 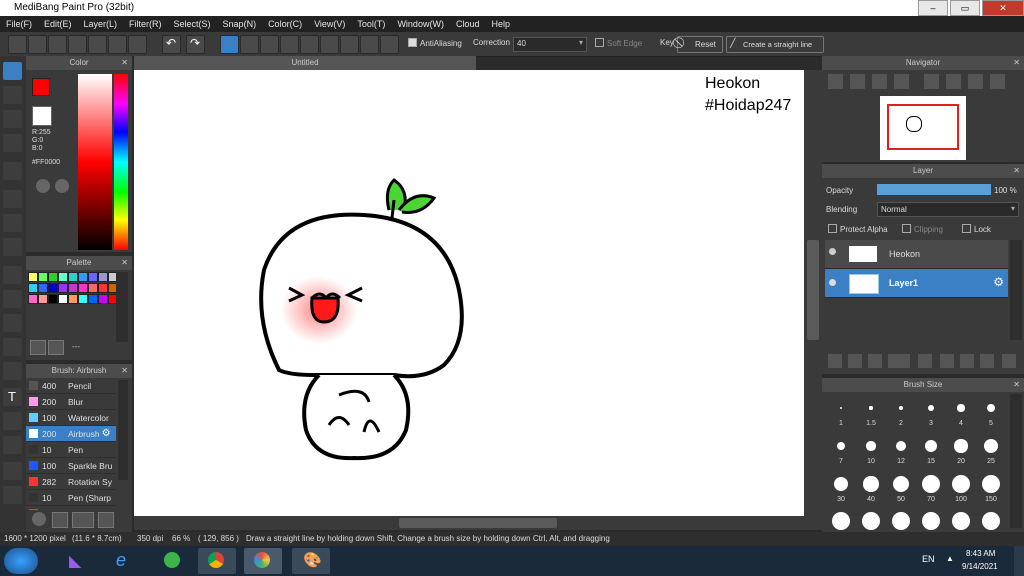 What do you see at coordinates (857, 81) in the screenshot?
I see `zoom-out-icon` at bounding box center [857, 81].